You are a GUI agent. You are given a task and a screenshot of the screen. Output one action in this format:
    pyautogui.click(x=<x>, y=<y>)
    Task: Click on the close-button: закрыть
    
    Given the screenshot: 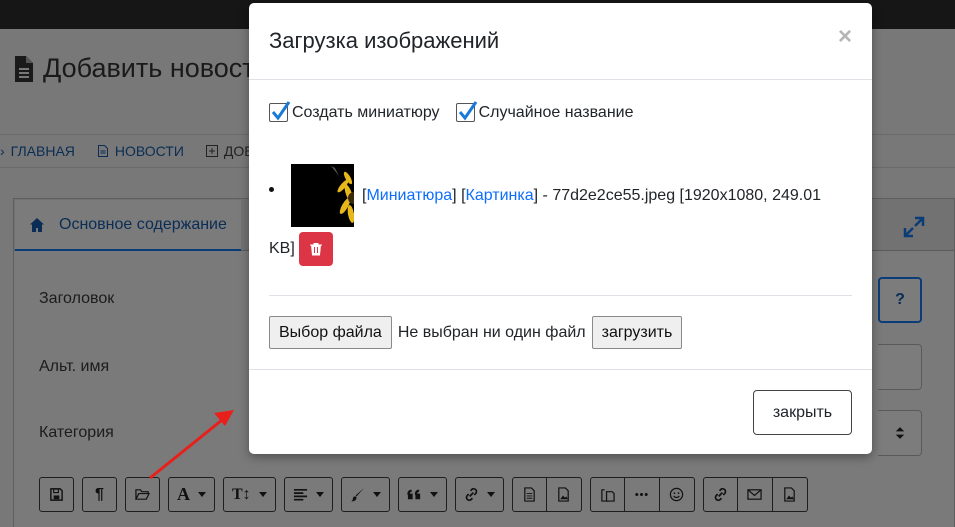 What is the action you would take?
    pyautogui.click(x=802, y=412)
    